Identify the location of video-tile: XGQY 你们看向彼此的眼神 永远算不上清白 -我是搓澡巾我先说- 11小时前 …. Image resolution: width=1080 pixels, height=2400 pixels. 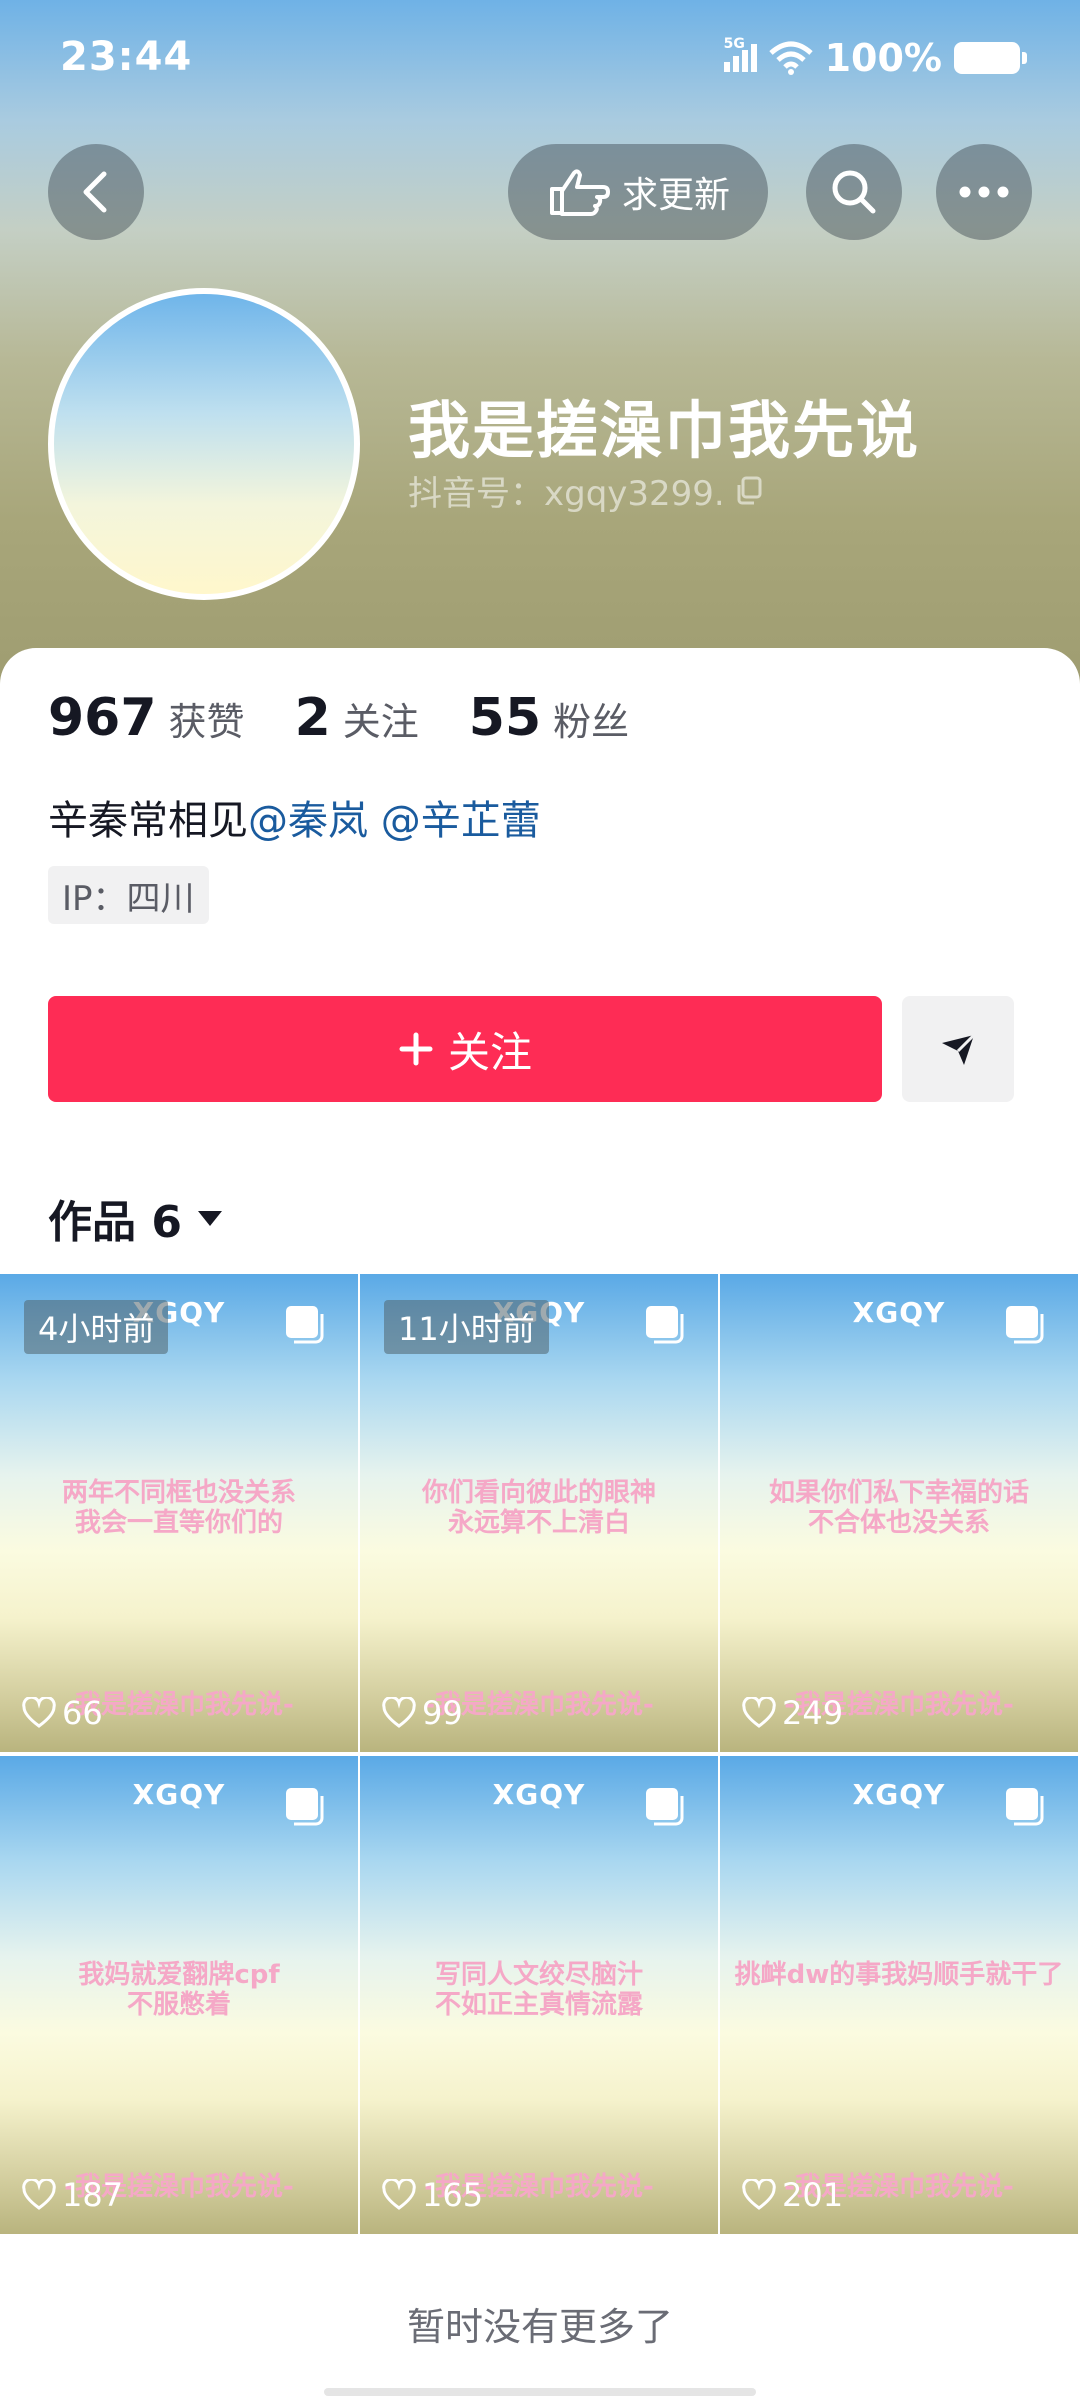
(539, 1513).